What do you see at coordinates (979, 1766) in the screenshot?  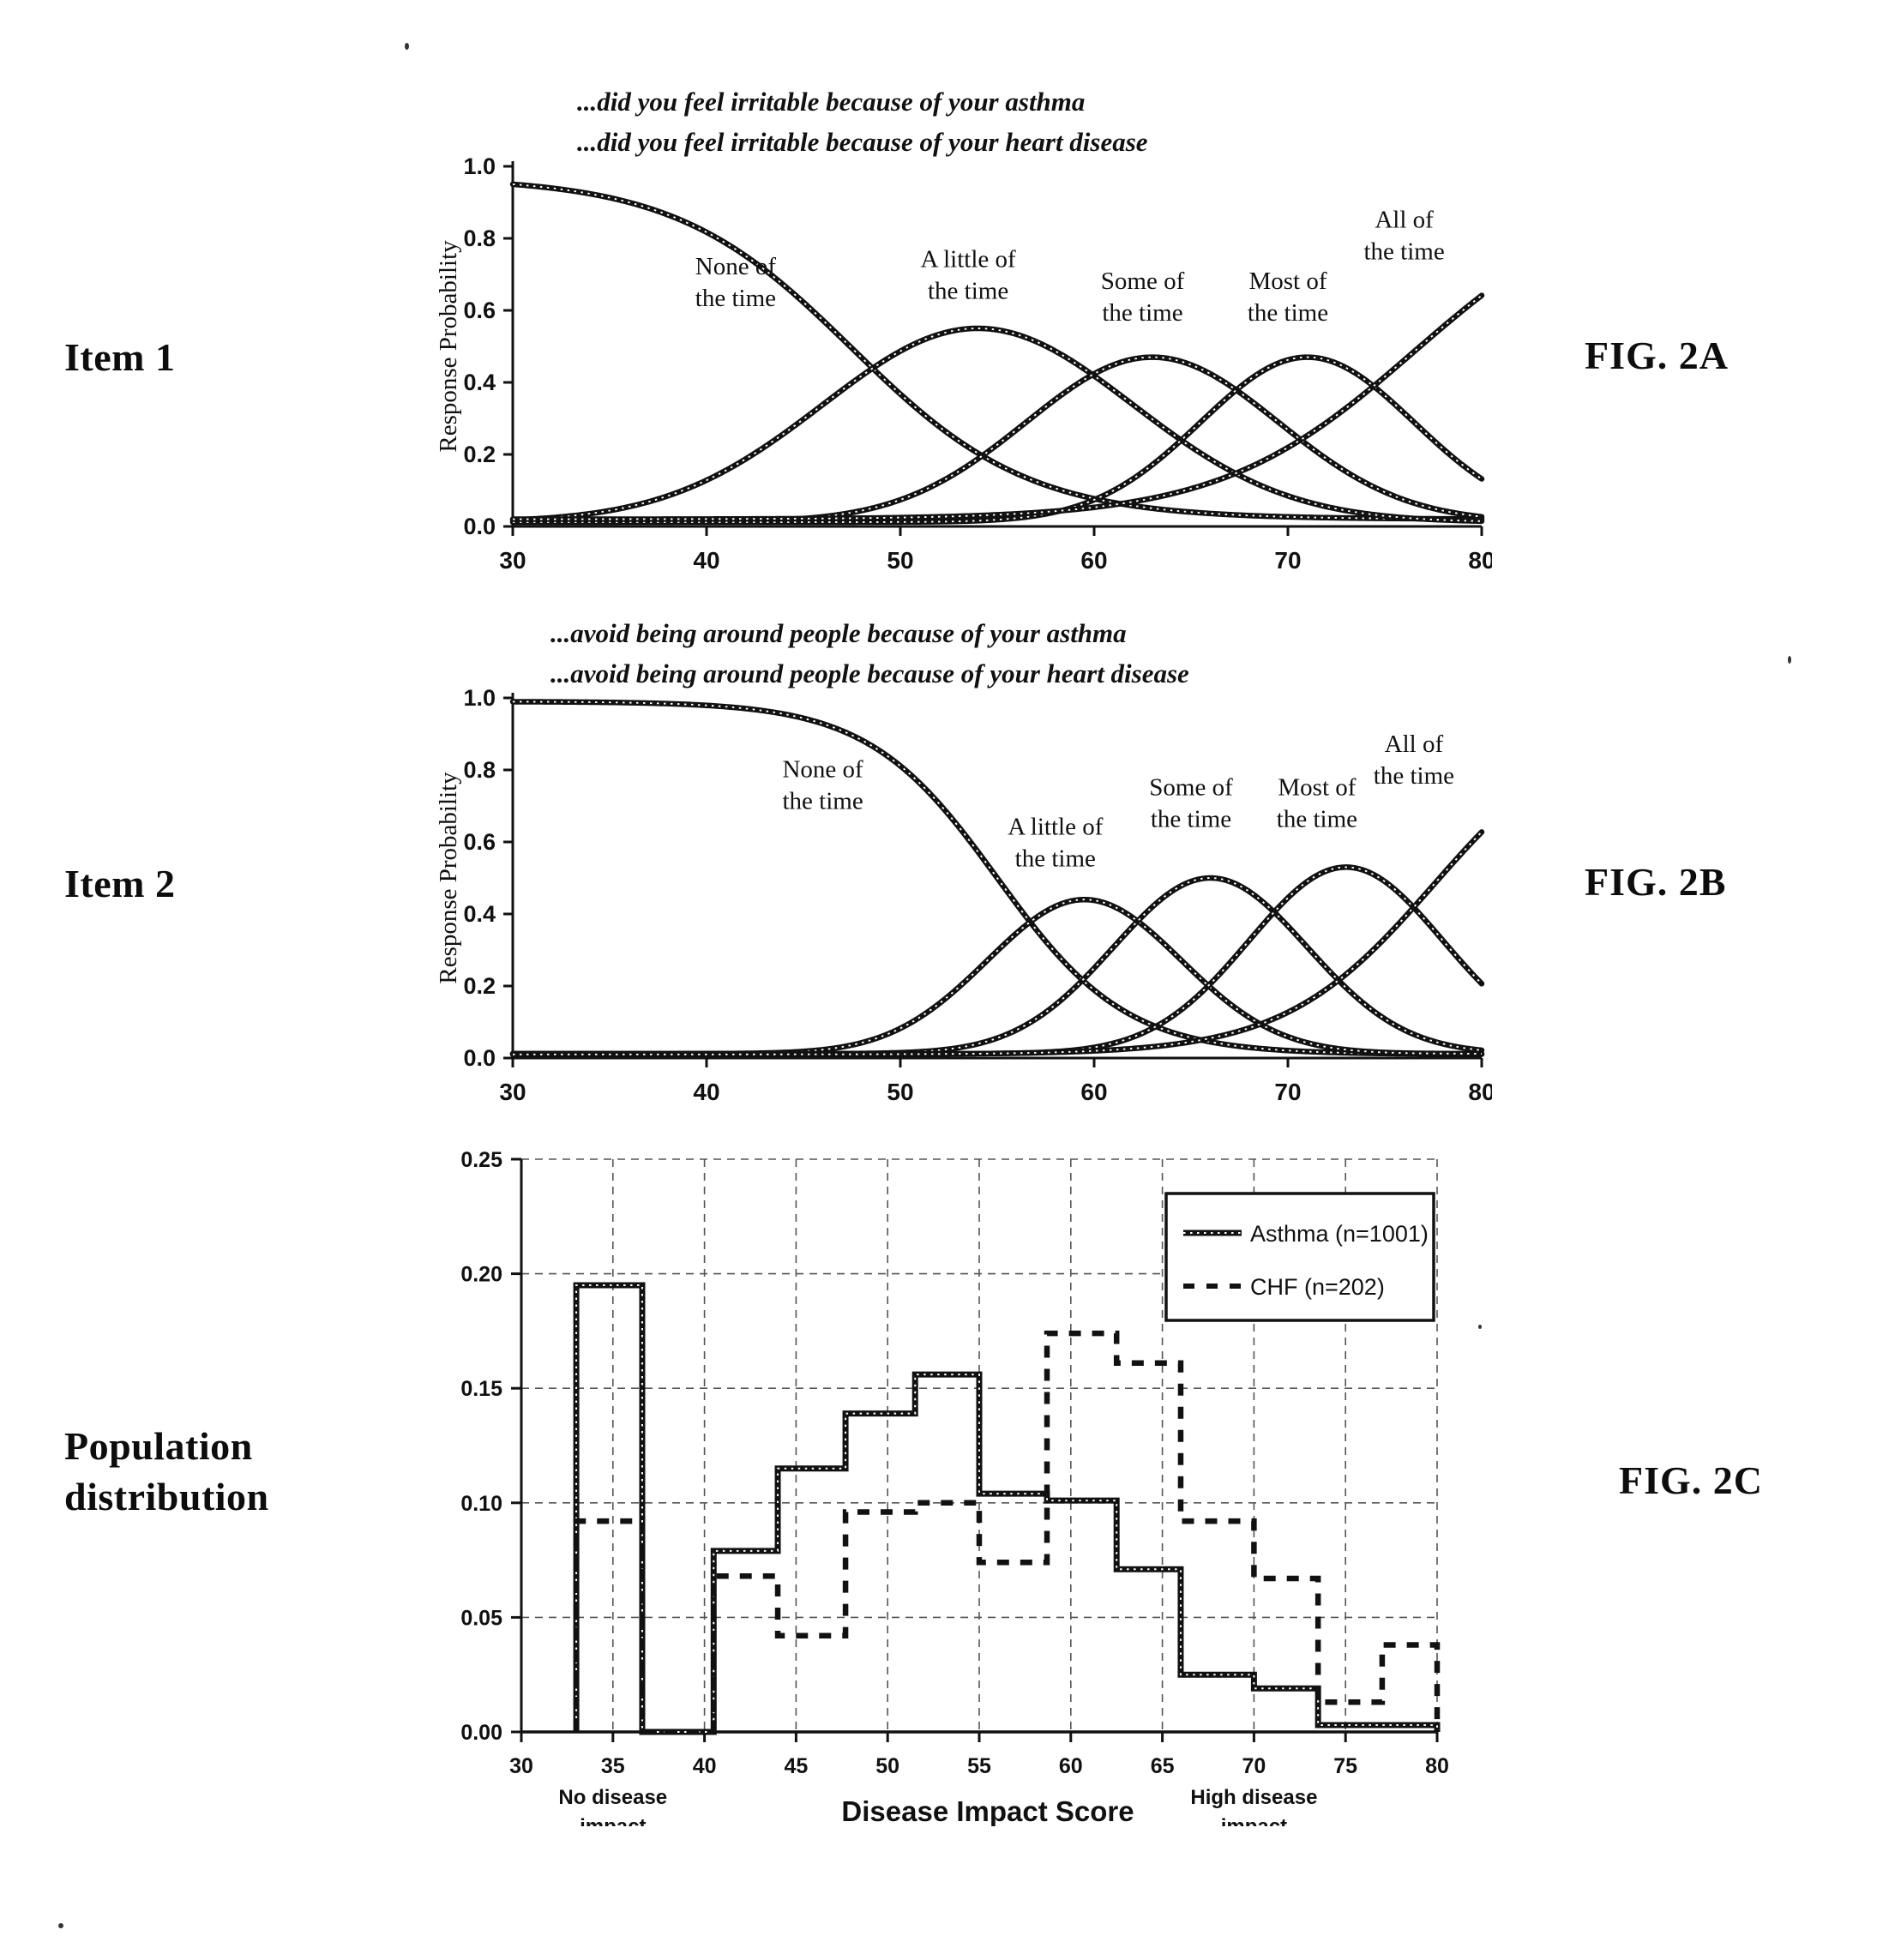 I see `svg-text: 55` at bounding box center [979, 1766].